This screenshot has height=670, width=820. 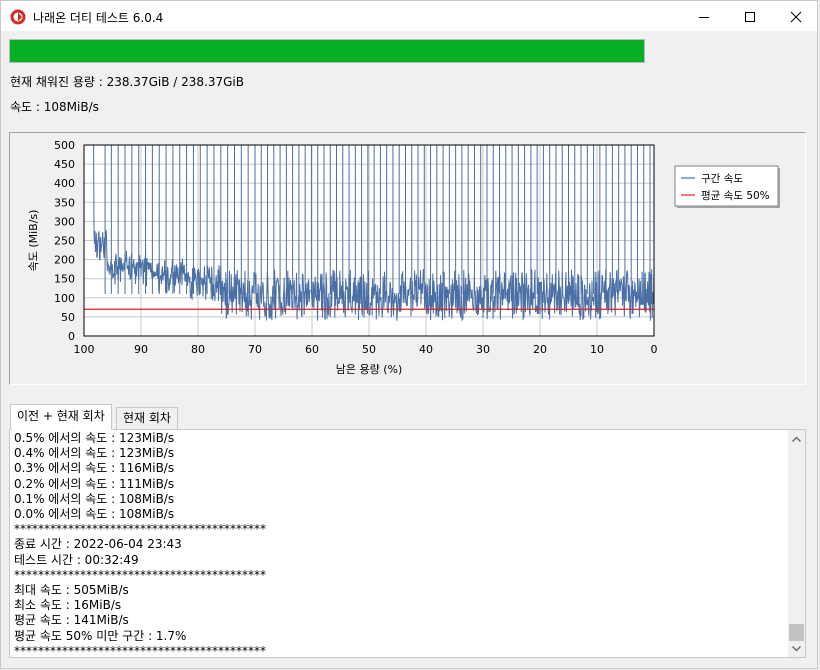 I want to click on log-line: 종료 시간 : 2022-06-04 23:43, so click(x=98, y=544).